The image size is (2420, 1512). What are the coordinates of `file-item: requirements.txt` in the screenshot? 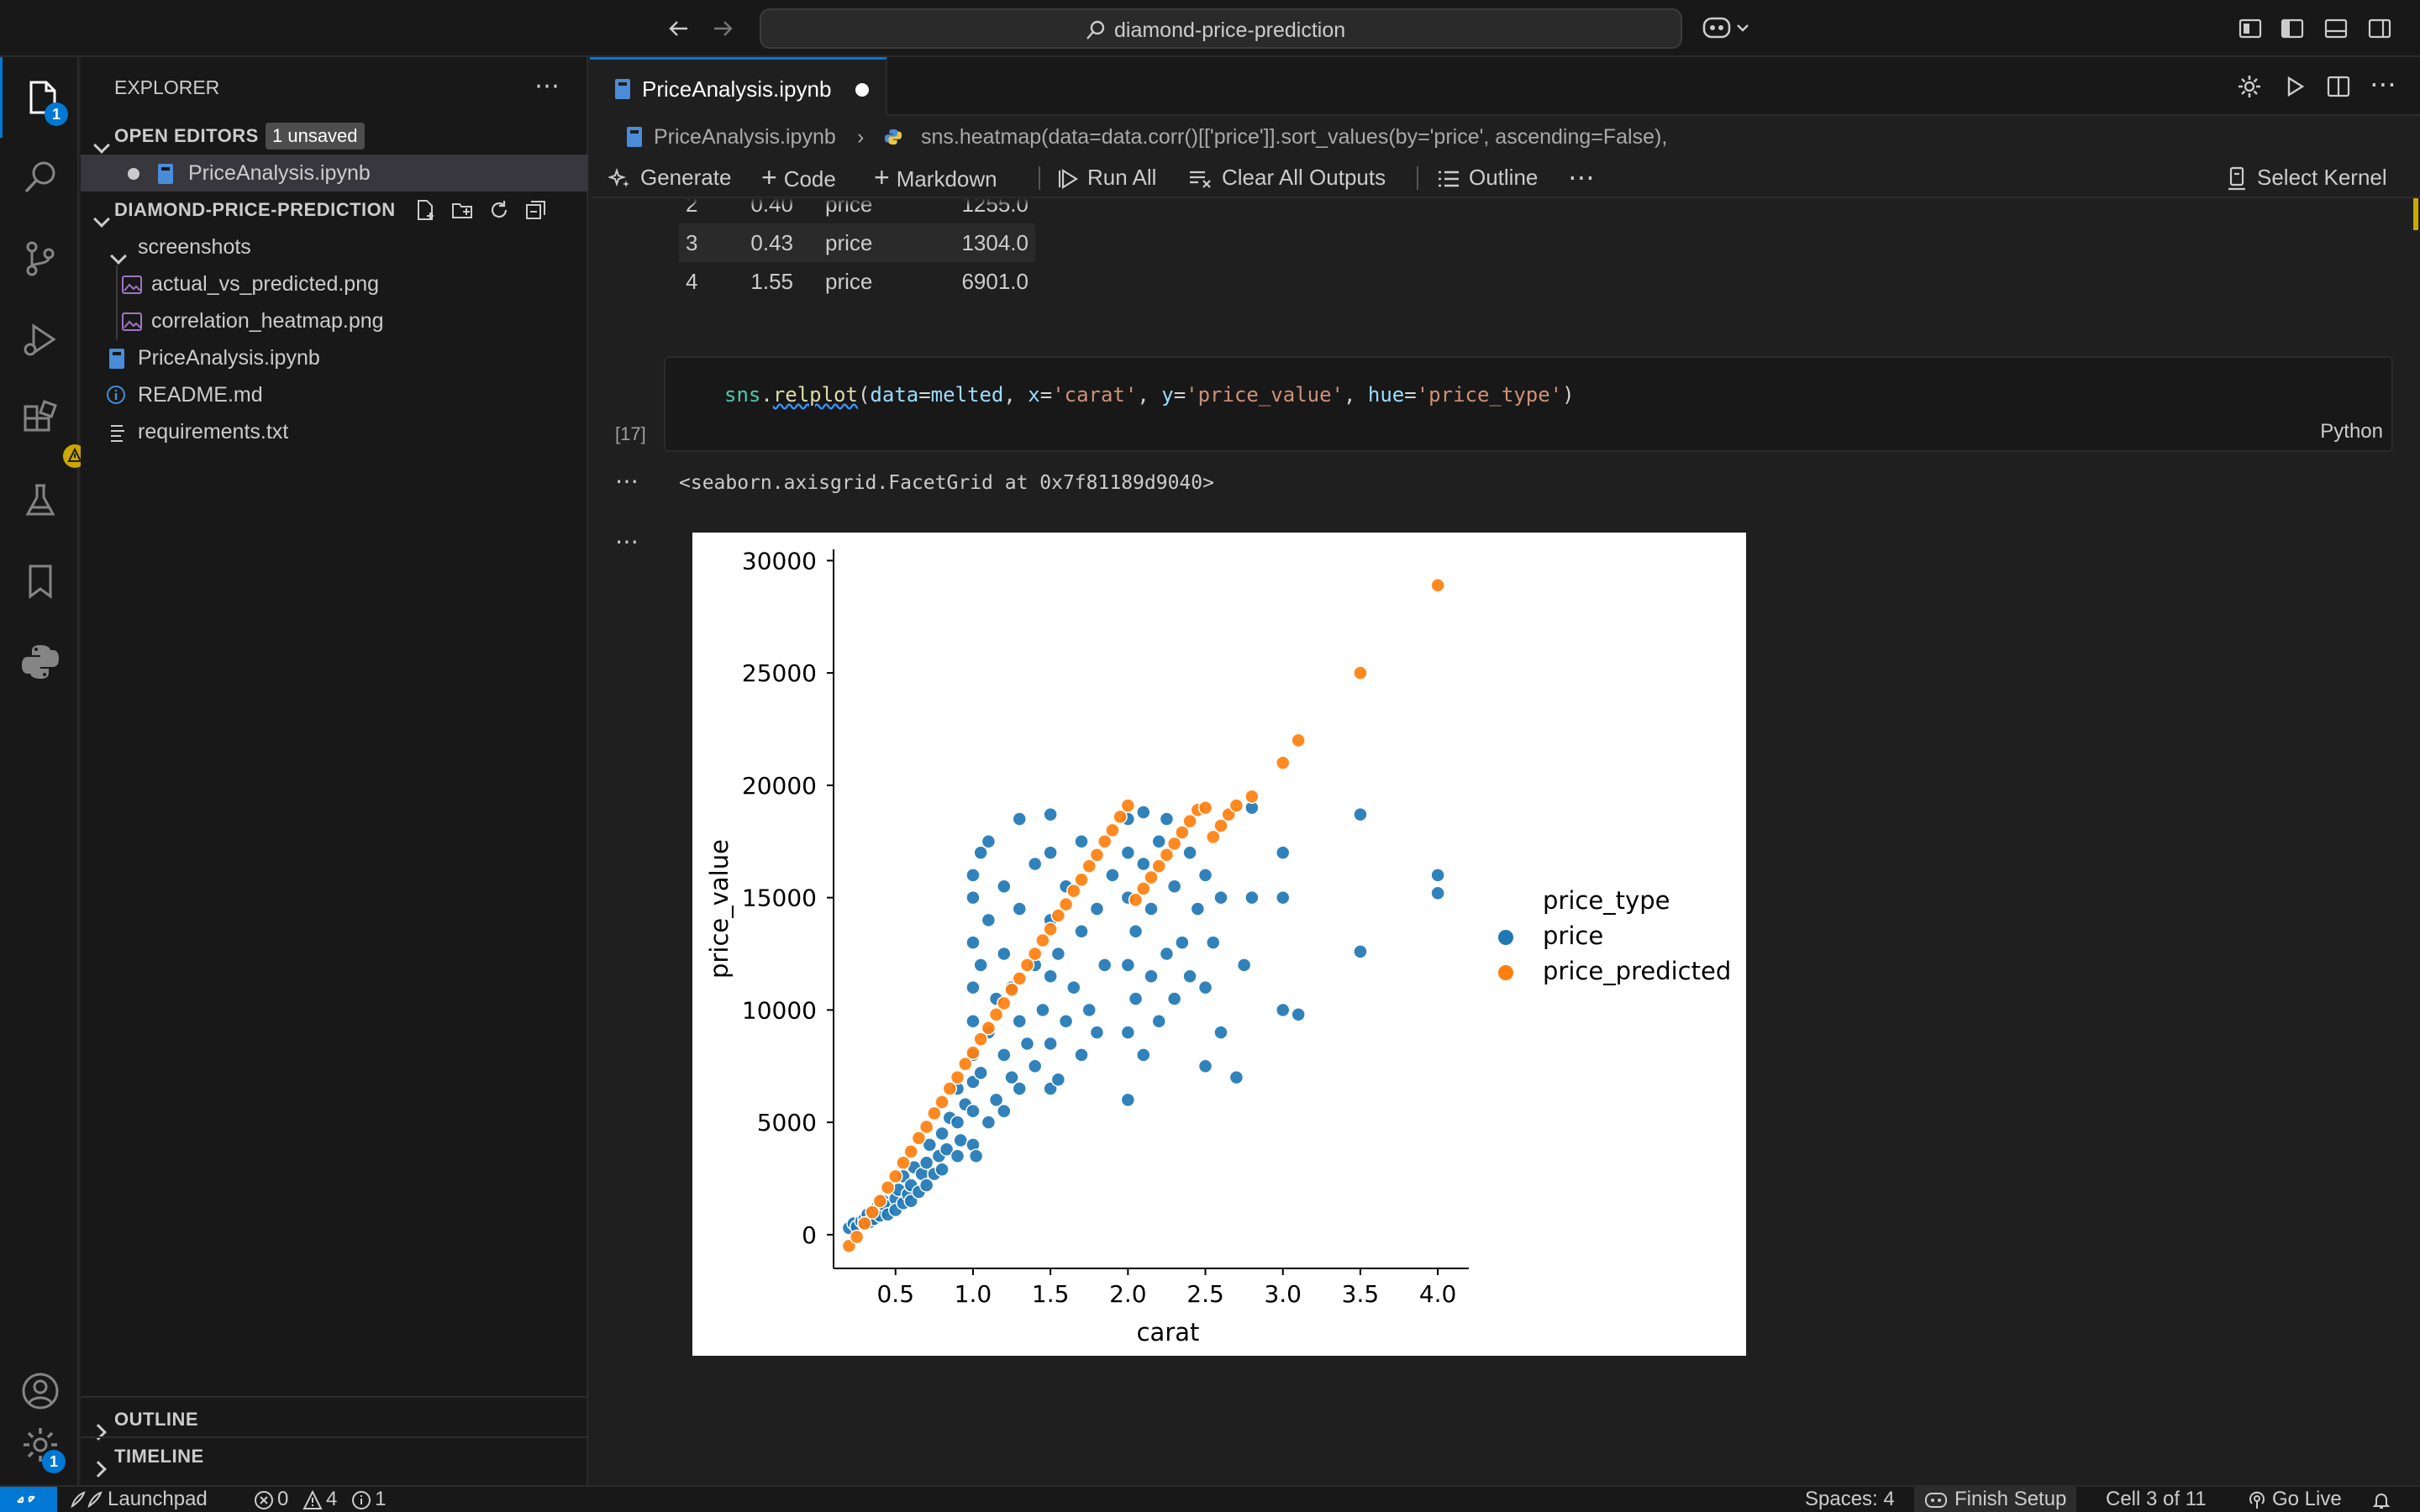 It's located at (334, 431).